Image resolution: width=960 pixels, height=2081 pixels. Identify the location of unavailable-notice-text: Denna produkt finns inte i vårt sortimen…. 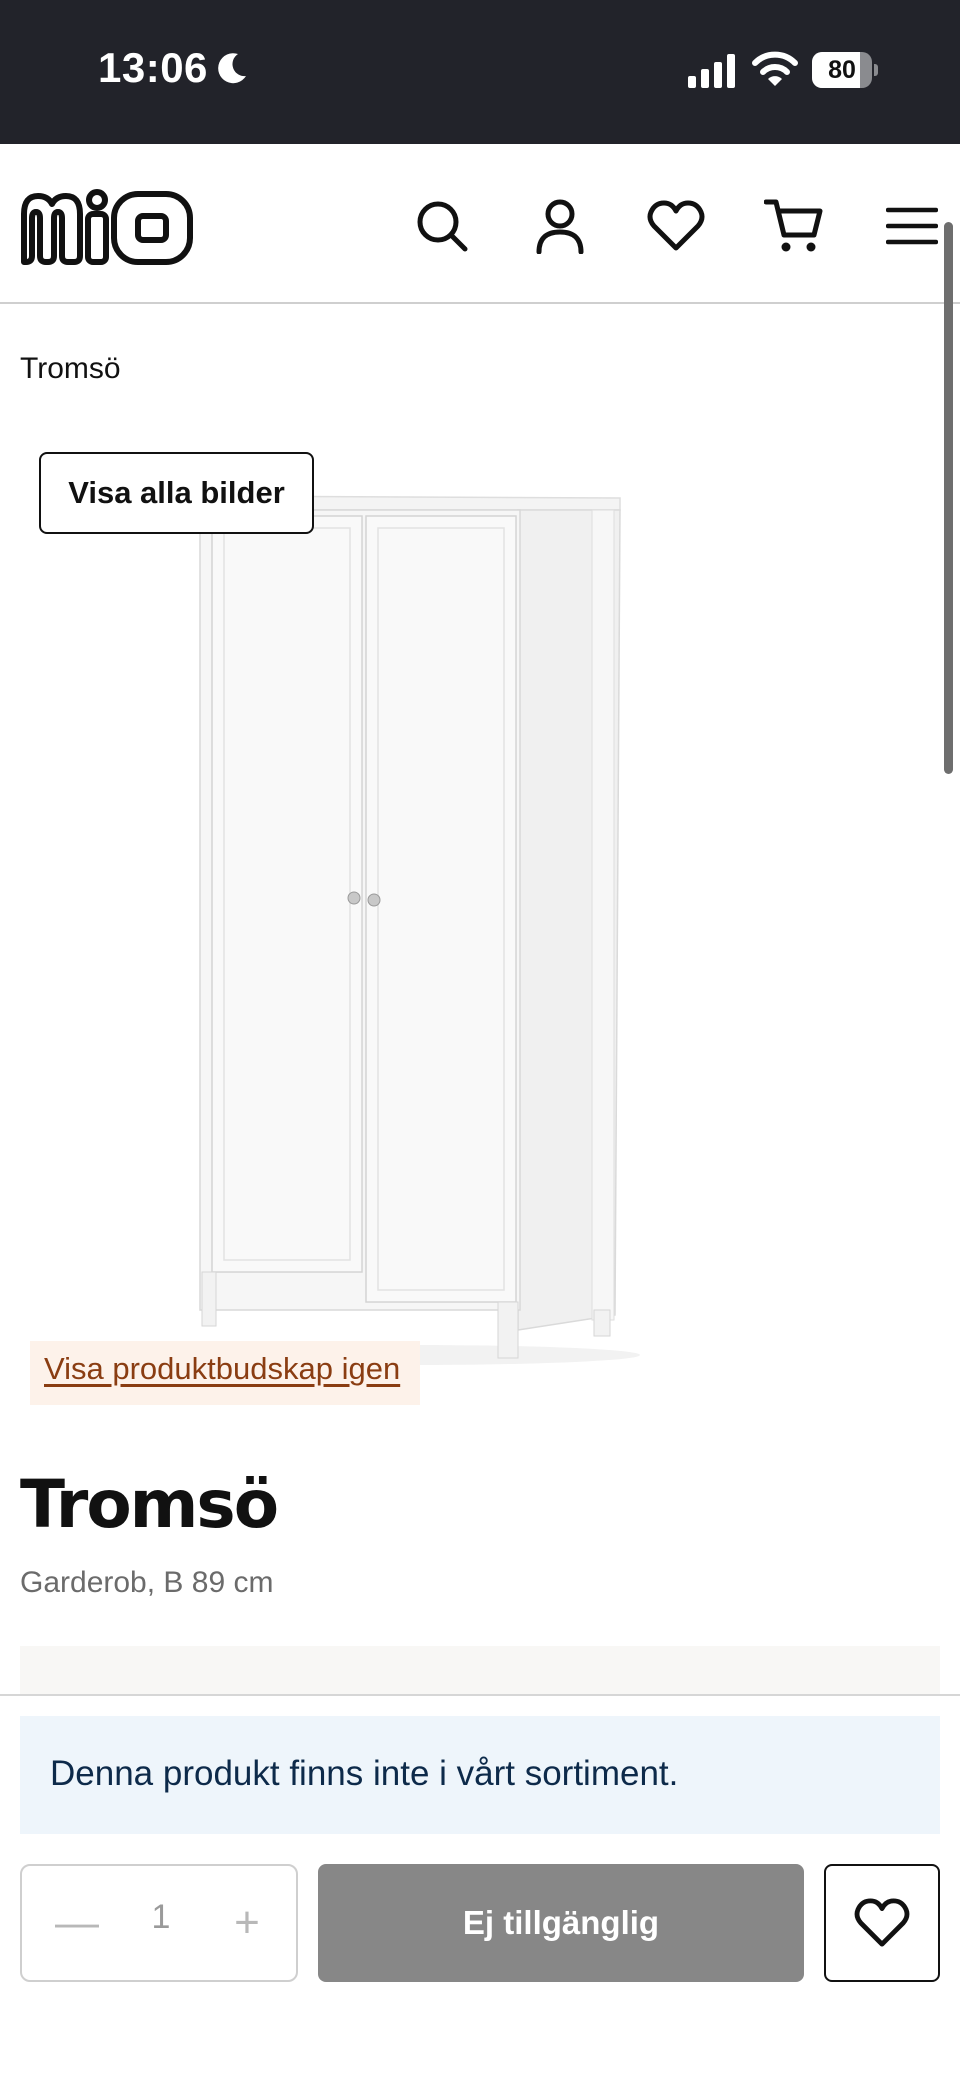
(364, 1773).